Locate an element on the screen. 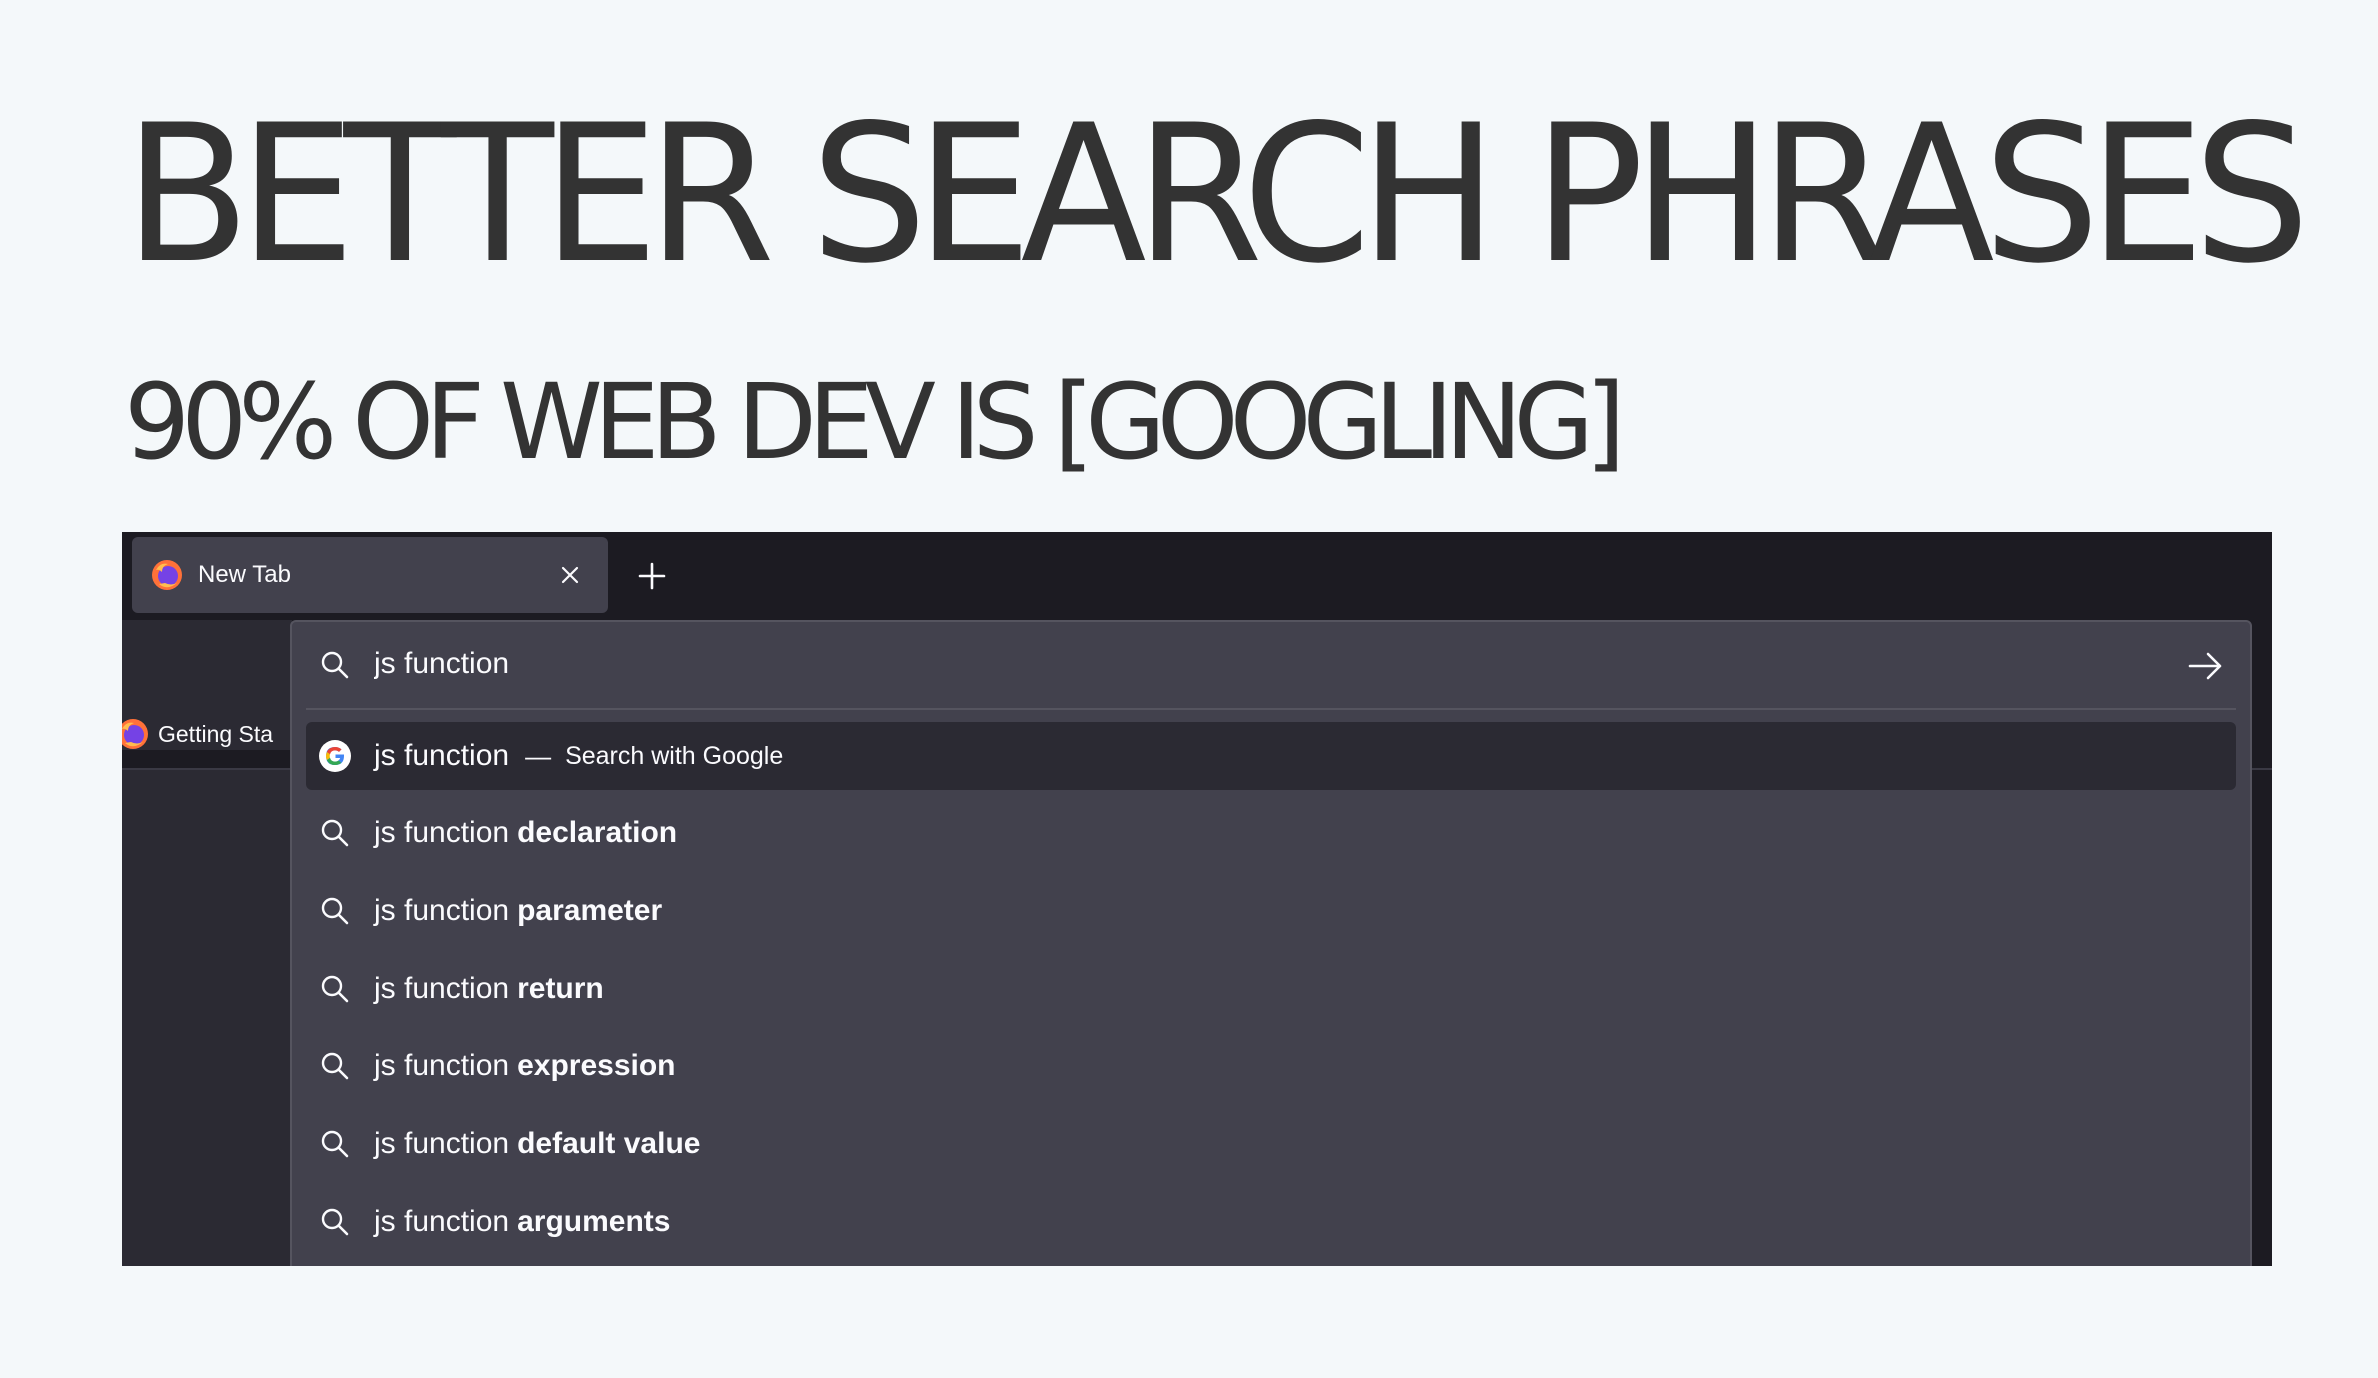  bookmark-getting-started: Getting Sta is located at coordinates (197, 734).